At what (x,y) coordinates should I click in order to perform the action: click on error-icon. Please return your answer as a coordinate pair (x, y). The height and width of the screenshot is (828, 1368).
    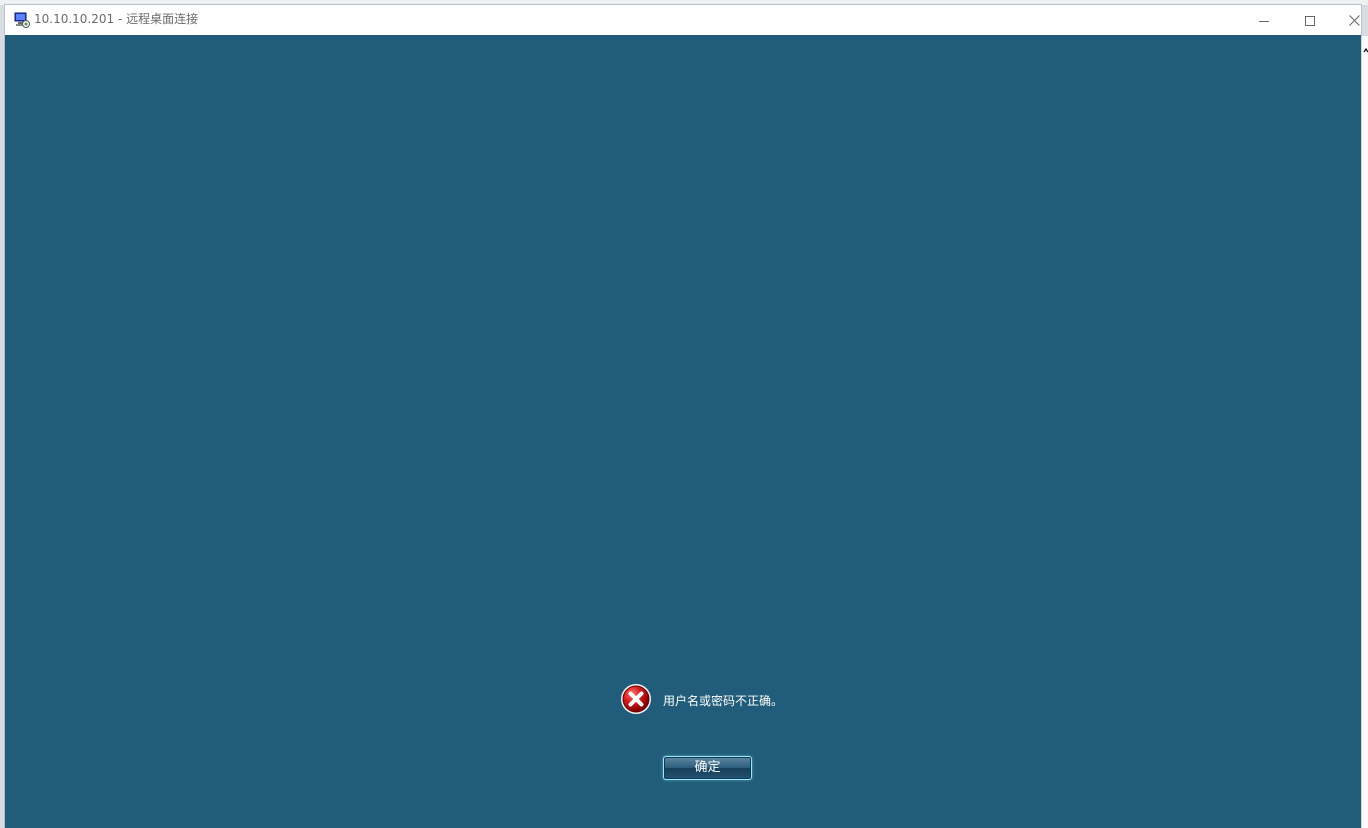
    Looking at the image, I should click on (636, 699).